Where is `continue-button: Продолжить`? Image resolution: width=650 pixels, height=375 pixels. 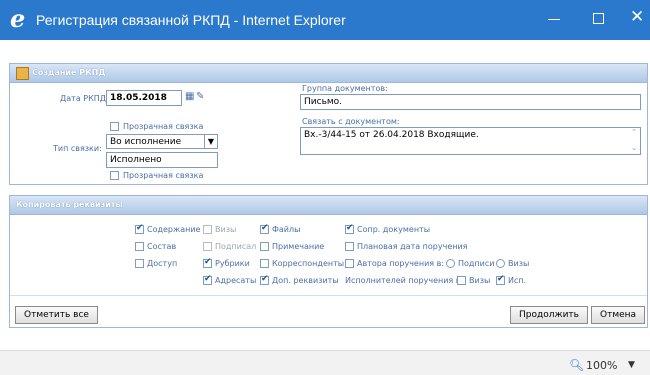
continue-button: Продолжить is located at coordinates (549, 315).